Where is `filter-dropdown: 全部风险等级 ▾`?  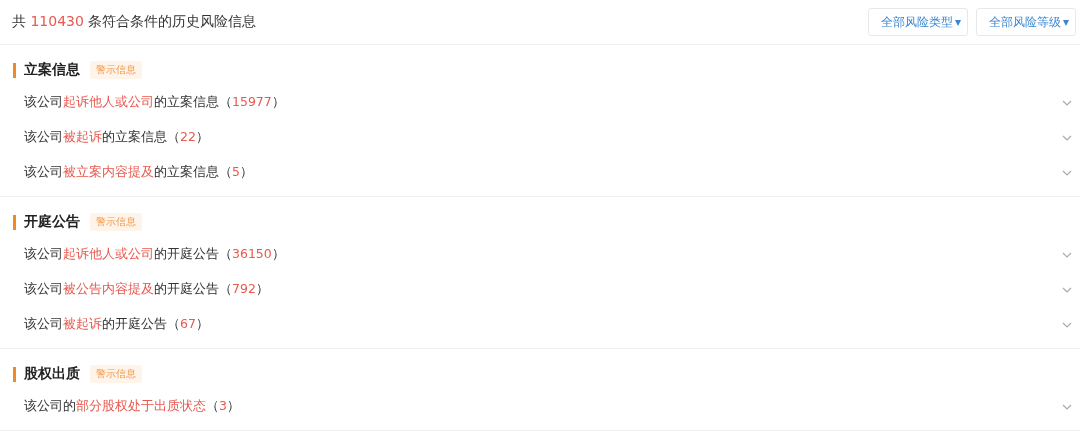
filter-dropdown: 全部风险等级 ▾ is located at coordinates (1025, 22).